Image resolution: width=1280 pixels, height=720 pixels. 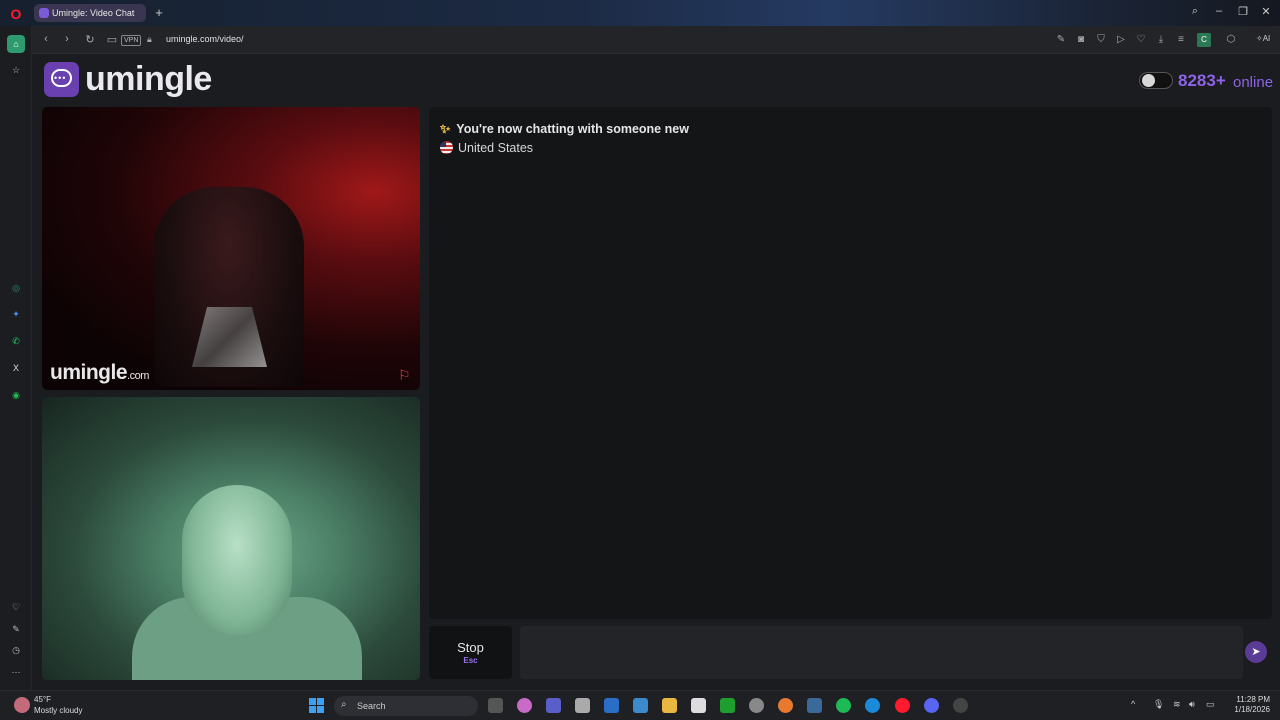 What do you see at coordinates (89, 372) in the screenshot?
I see `watermark-main: umingle` at bounding box center [89, 372].